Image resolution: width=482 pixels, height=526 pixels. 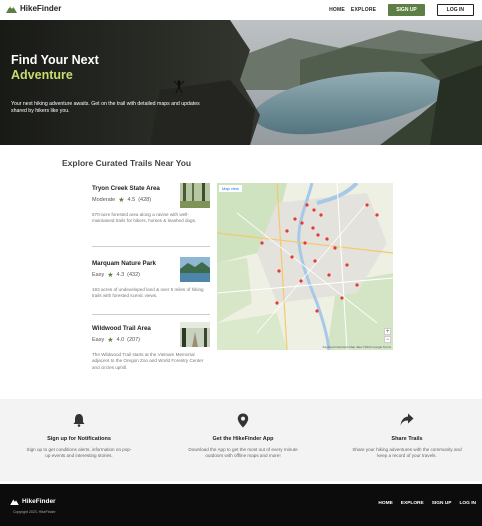 What do you see at coordinates (42, 75) in the screenshot?
I see `hero-title-accent: Adventure` at bounding box center [42, 75].